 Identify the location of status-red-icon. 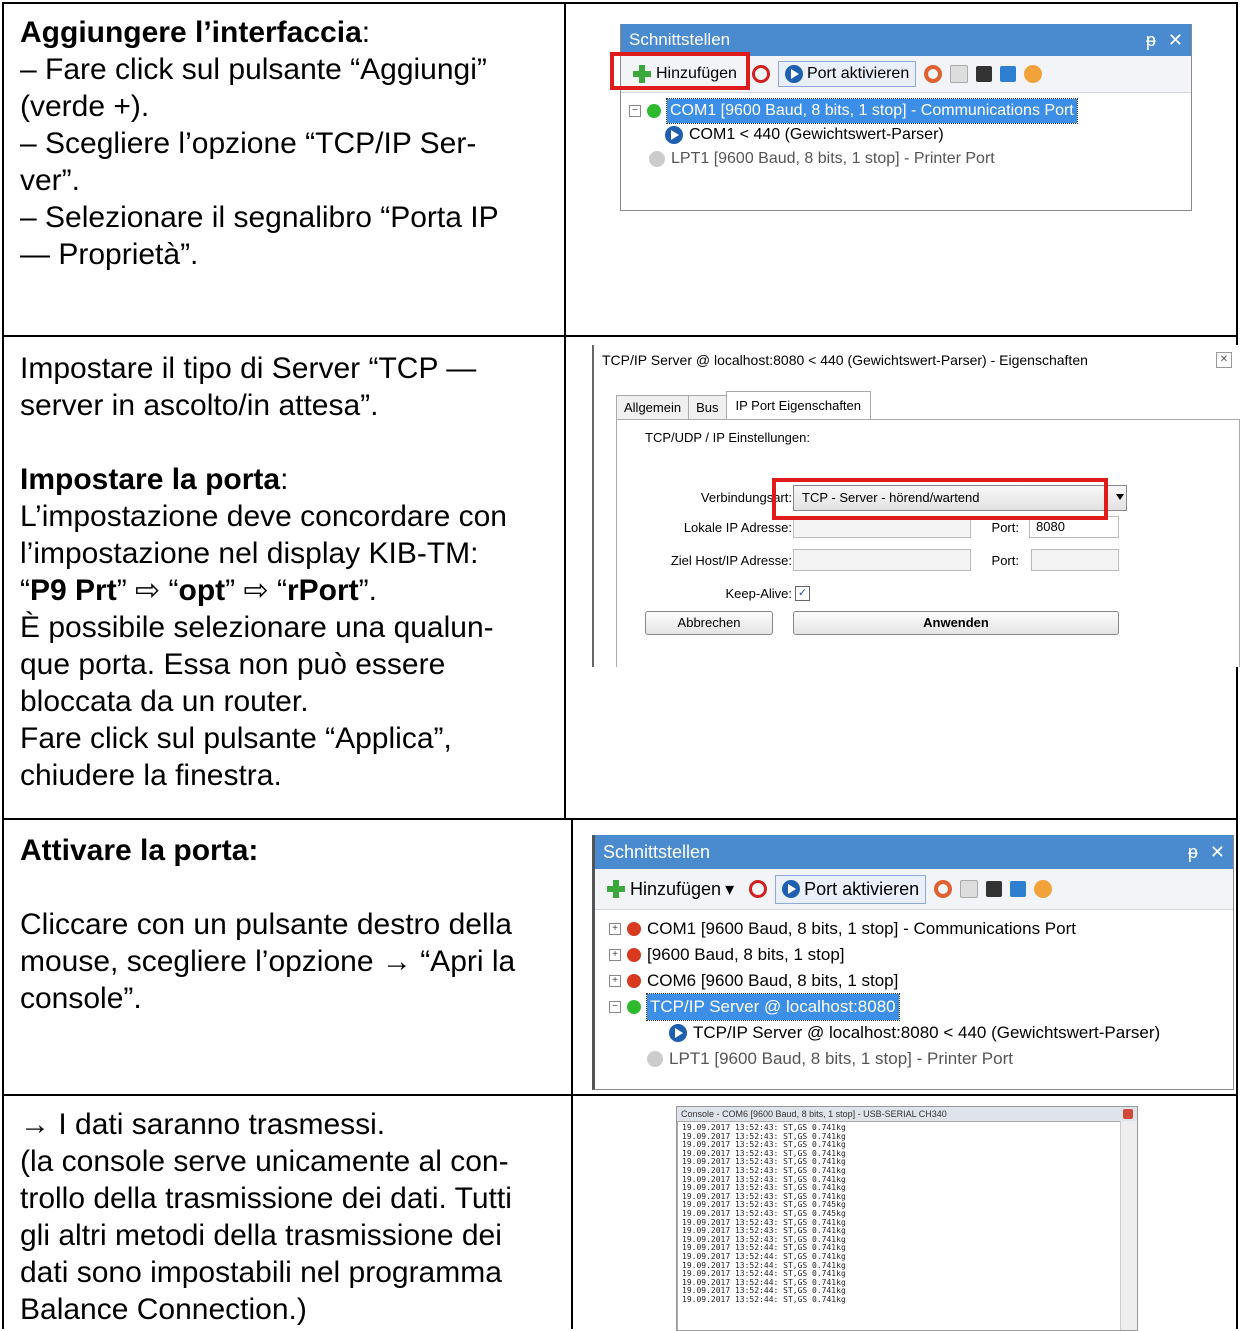
(634, 955).